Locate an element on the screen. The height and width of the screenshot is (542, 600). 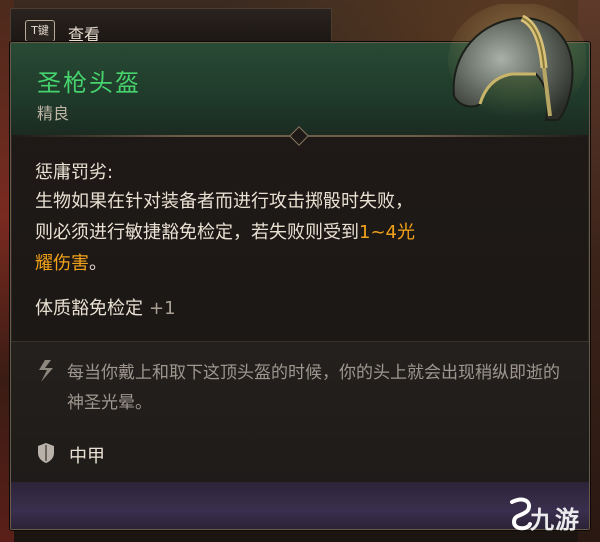
flavor-text: 每当你戴上和取下这顶头盔的时候，你的头上就会出现稍纵即逝的神圣光晕。 is located at coordinates (313, 388).